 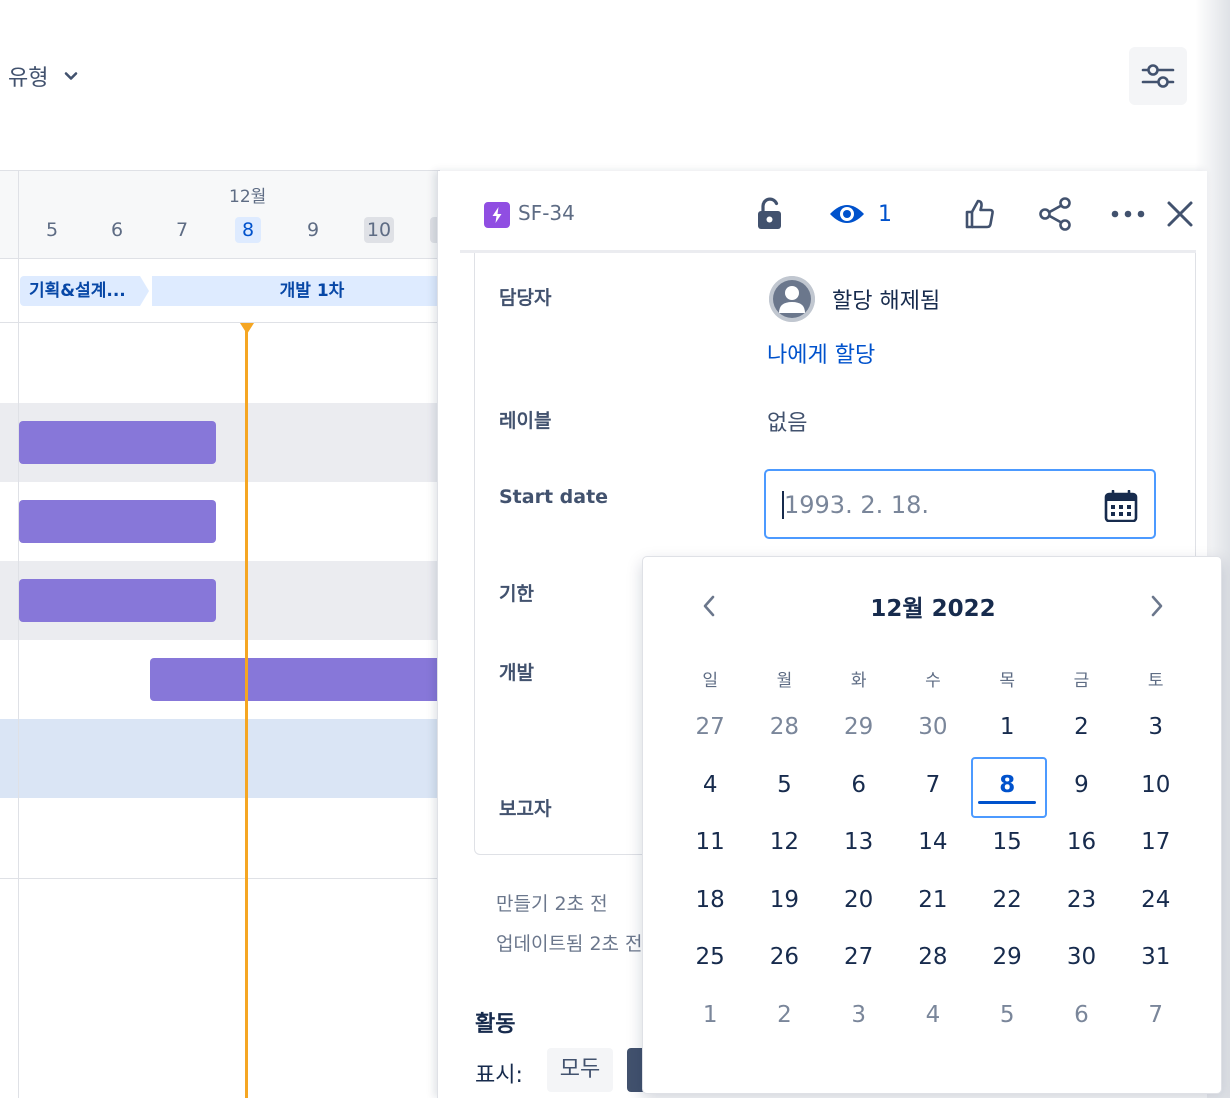 What do you see at coordinates (847, 214) in the screenshot?
I see `eye-icon` at bounding box center [847, 214].